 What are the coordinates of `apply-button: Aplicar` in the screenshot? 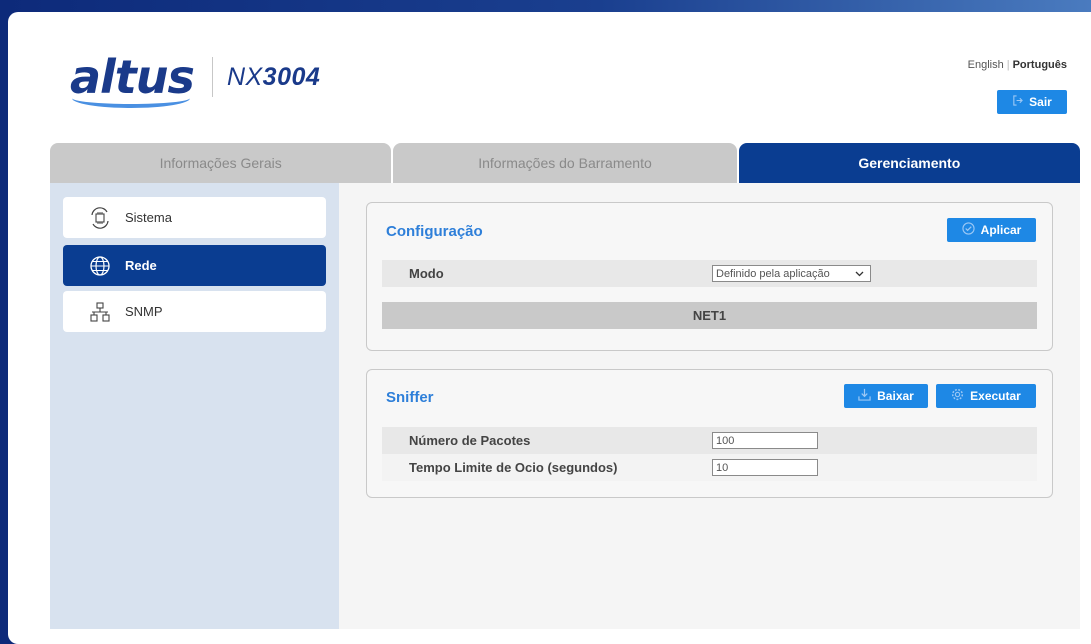 It's located at (991, 230).